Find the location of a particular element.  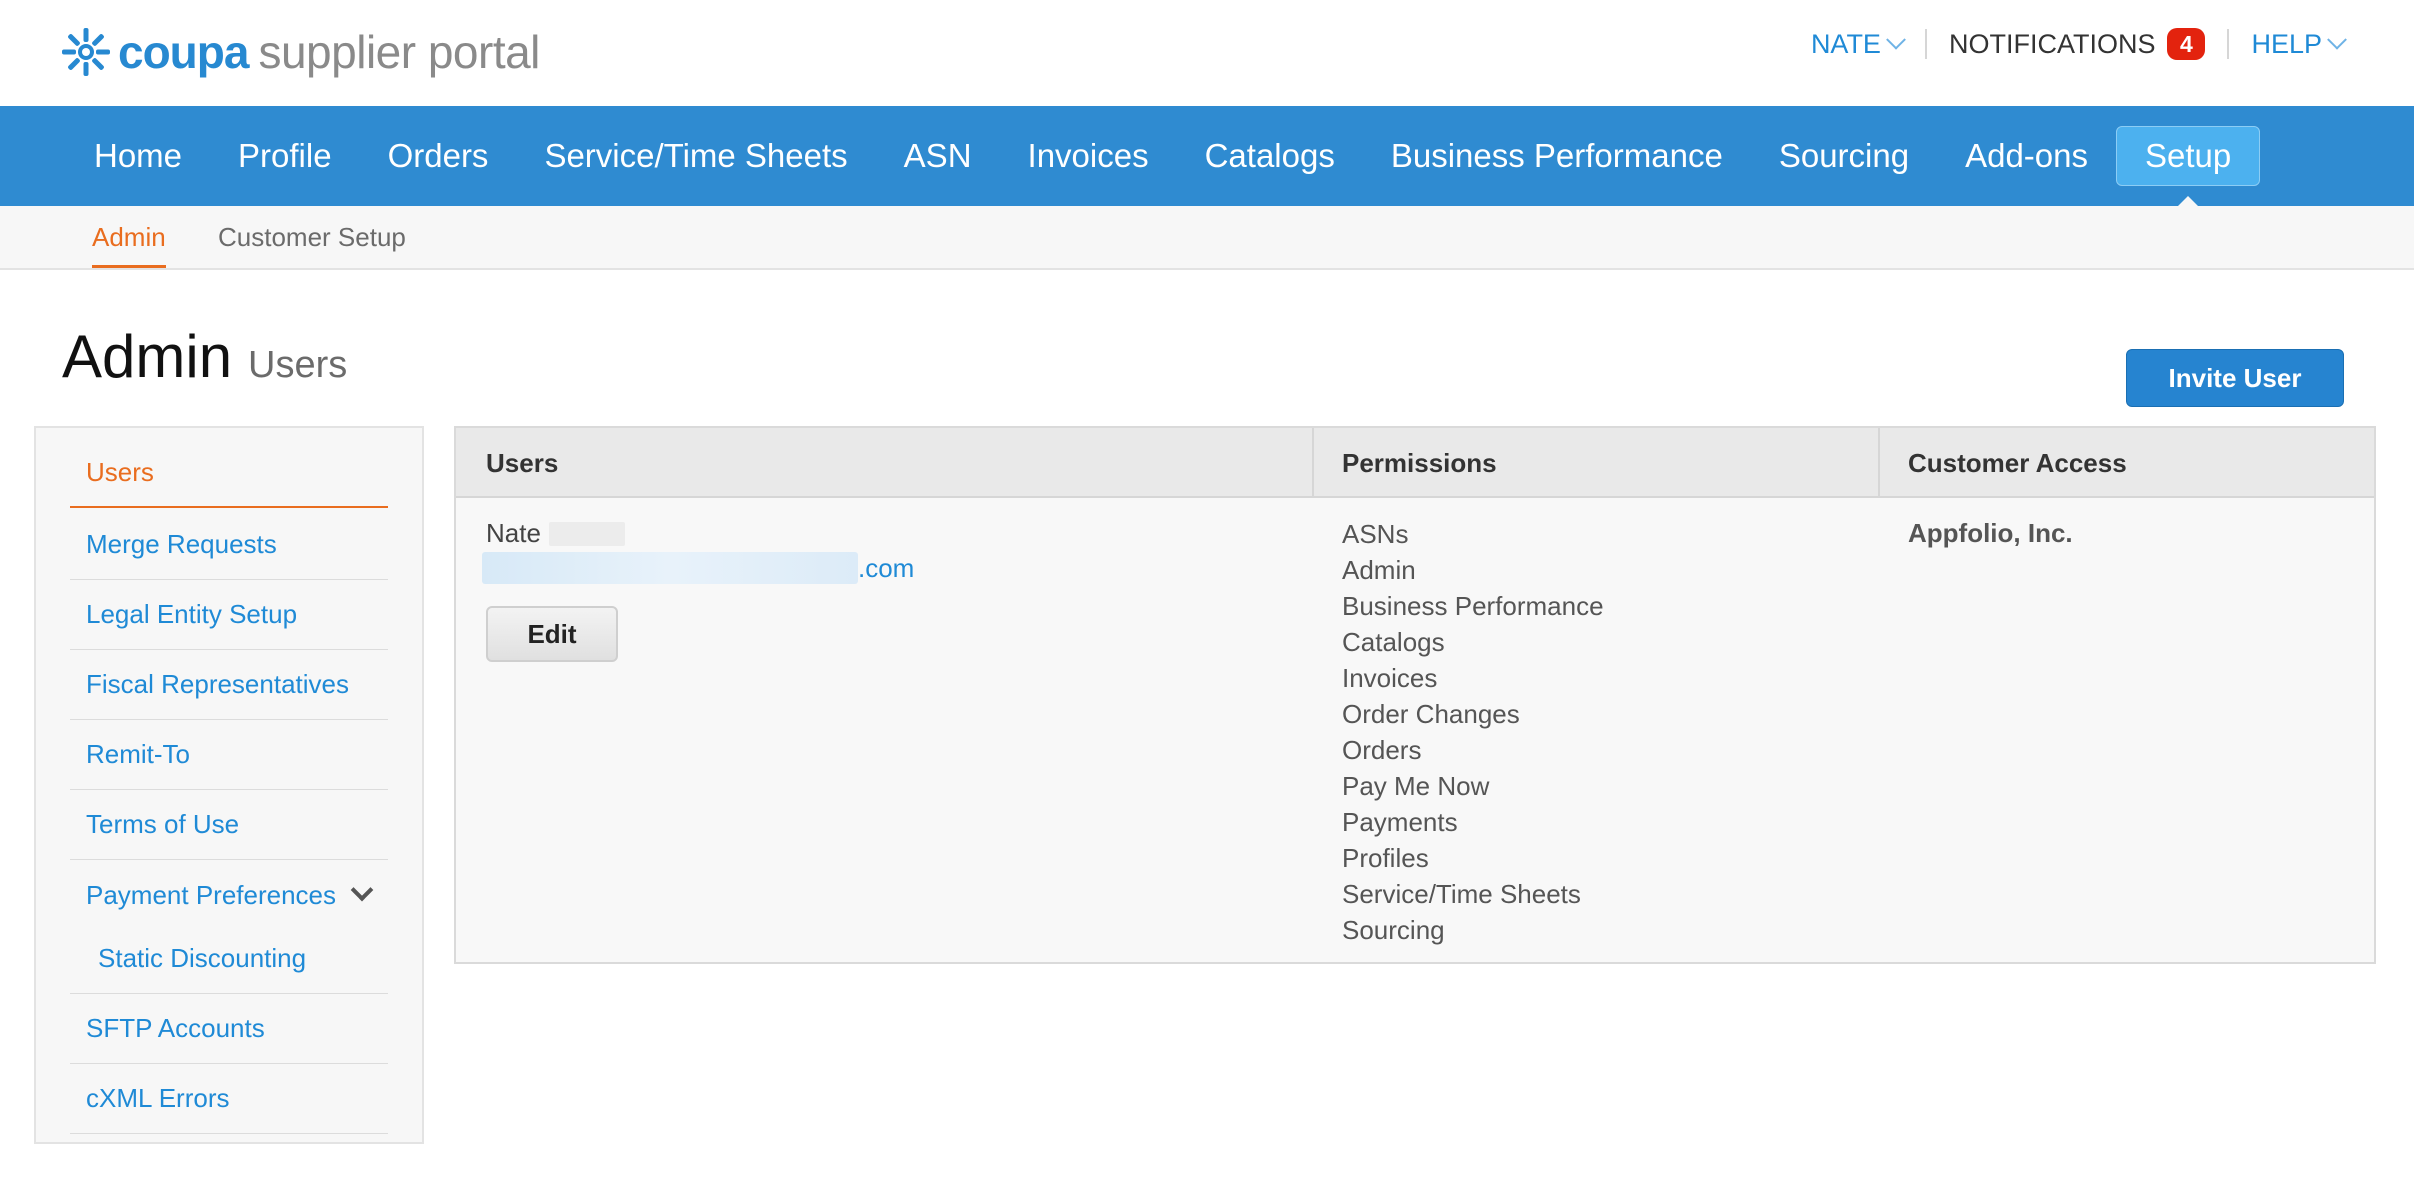

coupa-snowflake-icon is located at coordinates (86, 52).